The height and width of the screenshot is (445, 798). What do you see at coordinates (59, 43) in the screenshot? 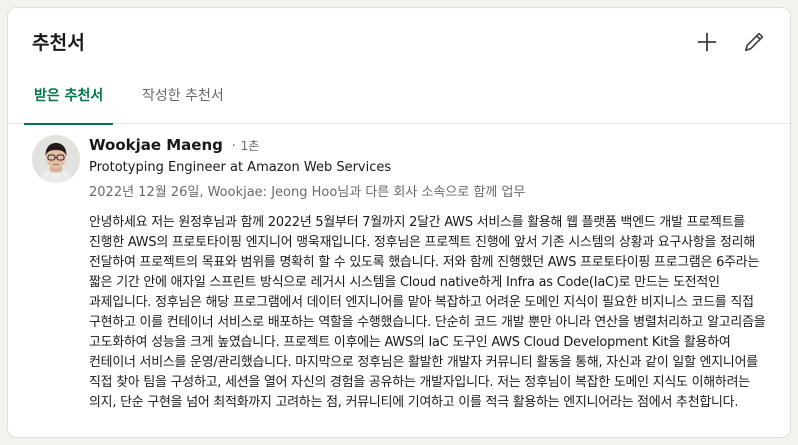
I see `section-title: 추천서` at bounding box center [59, 43].